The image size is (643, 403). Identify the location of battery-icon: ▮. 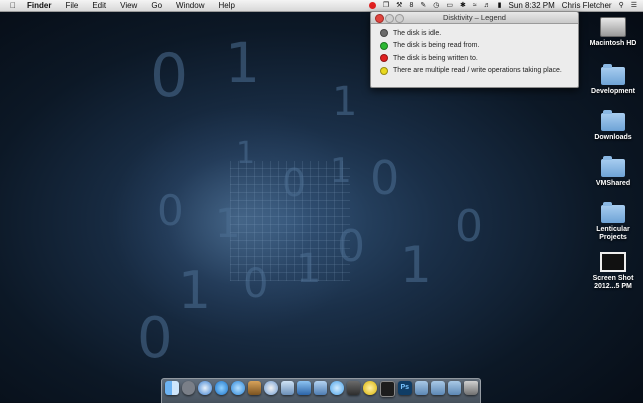
(500, 5).